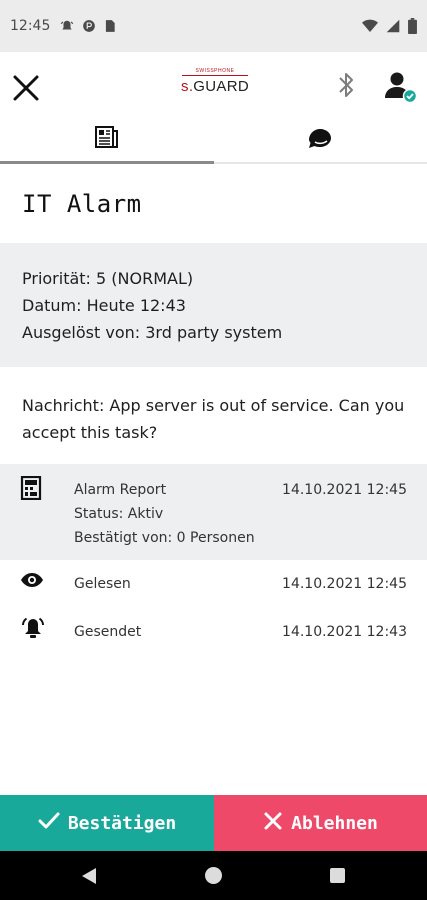  What do you see at coordinates (102, 584) in the screenshot?
I see `history-read-label: Gelesen` at bounding box center [102, 584].